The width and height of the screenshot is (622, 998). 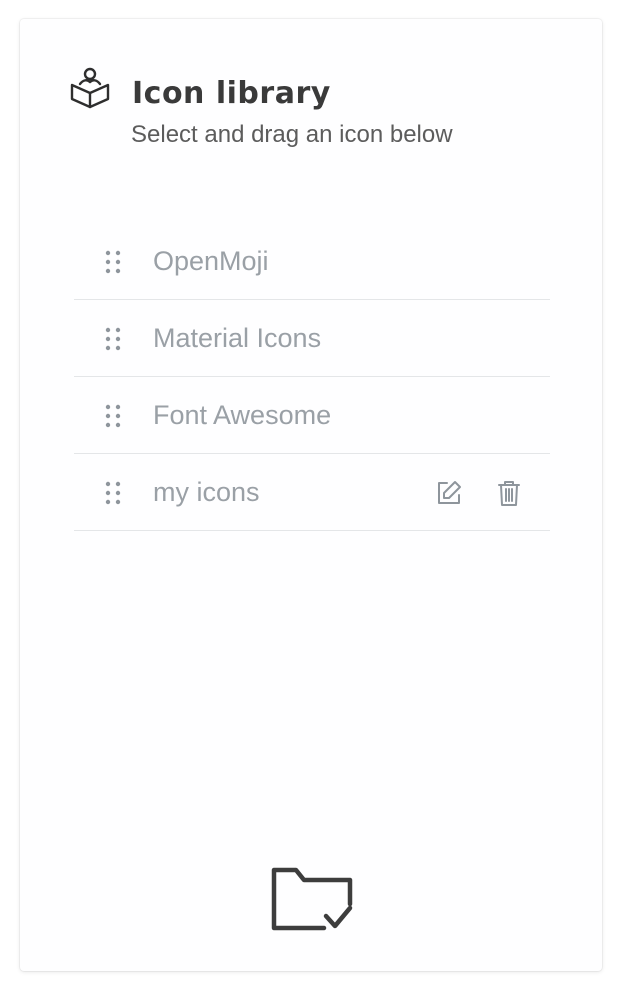 What do you see at coordinates (312, 261) in the screenshot?
I see `list-item: OpenMoji` at bounding box center [312, 261].